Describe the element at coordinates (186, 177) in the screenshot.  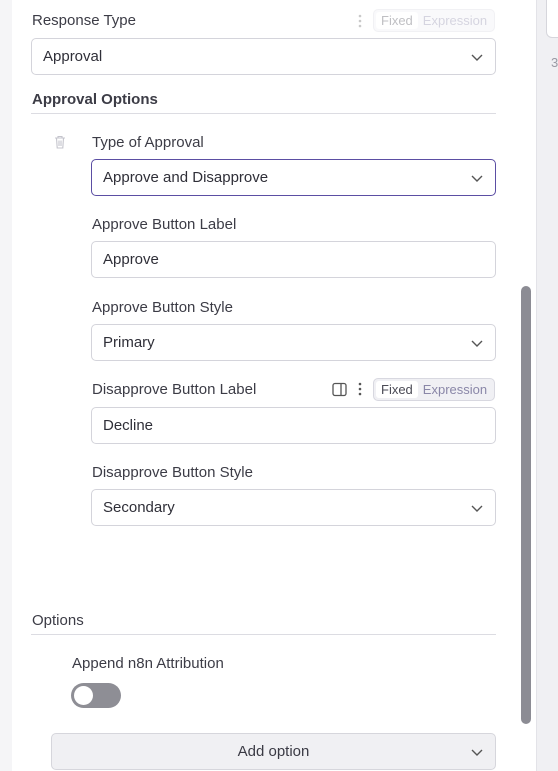
I see `type-of-approval-value: Approve and Disapprove` at that location.